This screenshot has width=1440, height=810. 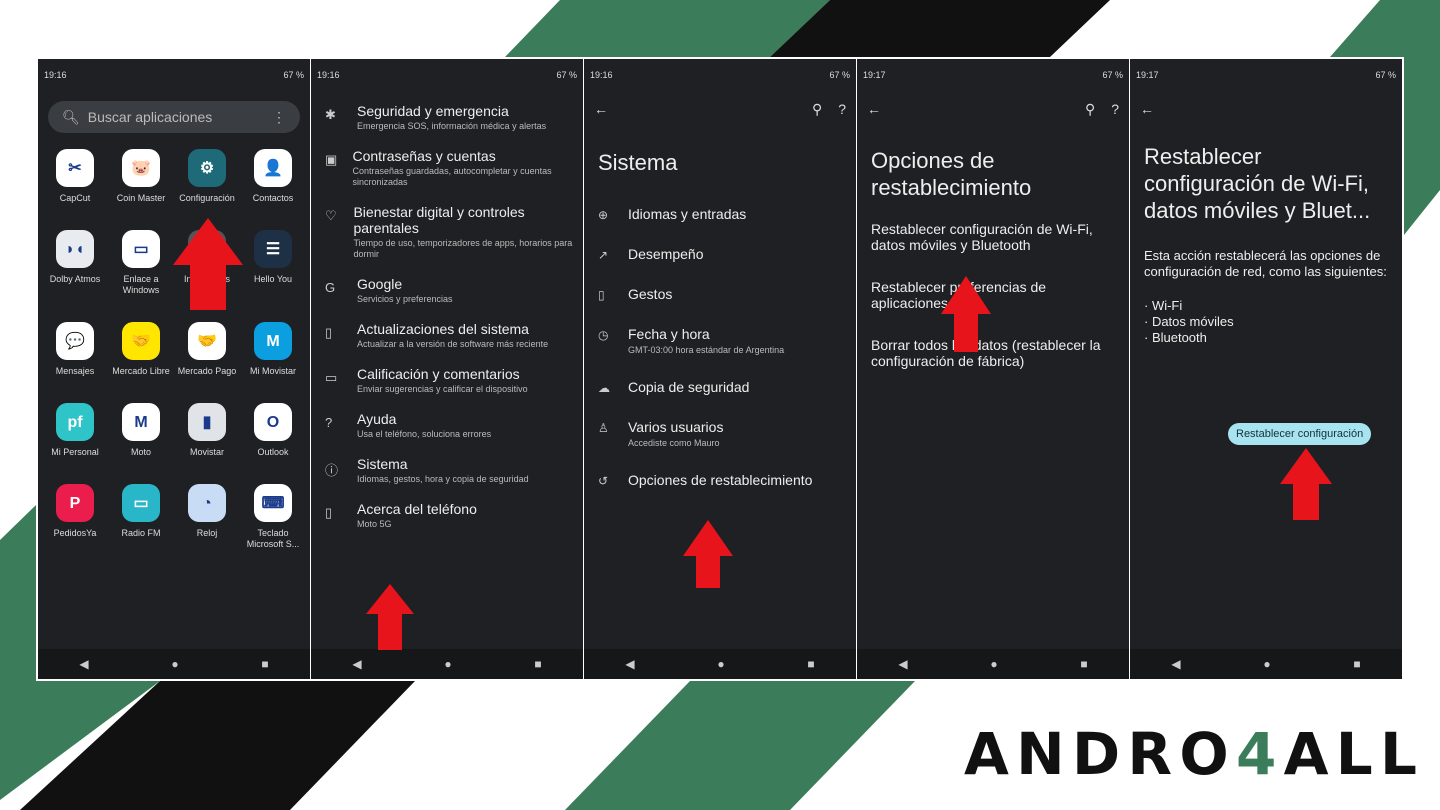 I want to click on app-icon-item: ▭ Enlace a Windows, so click(x=141, y=263).